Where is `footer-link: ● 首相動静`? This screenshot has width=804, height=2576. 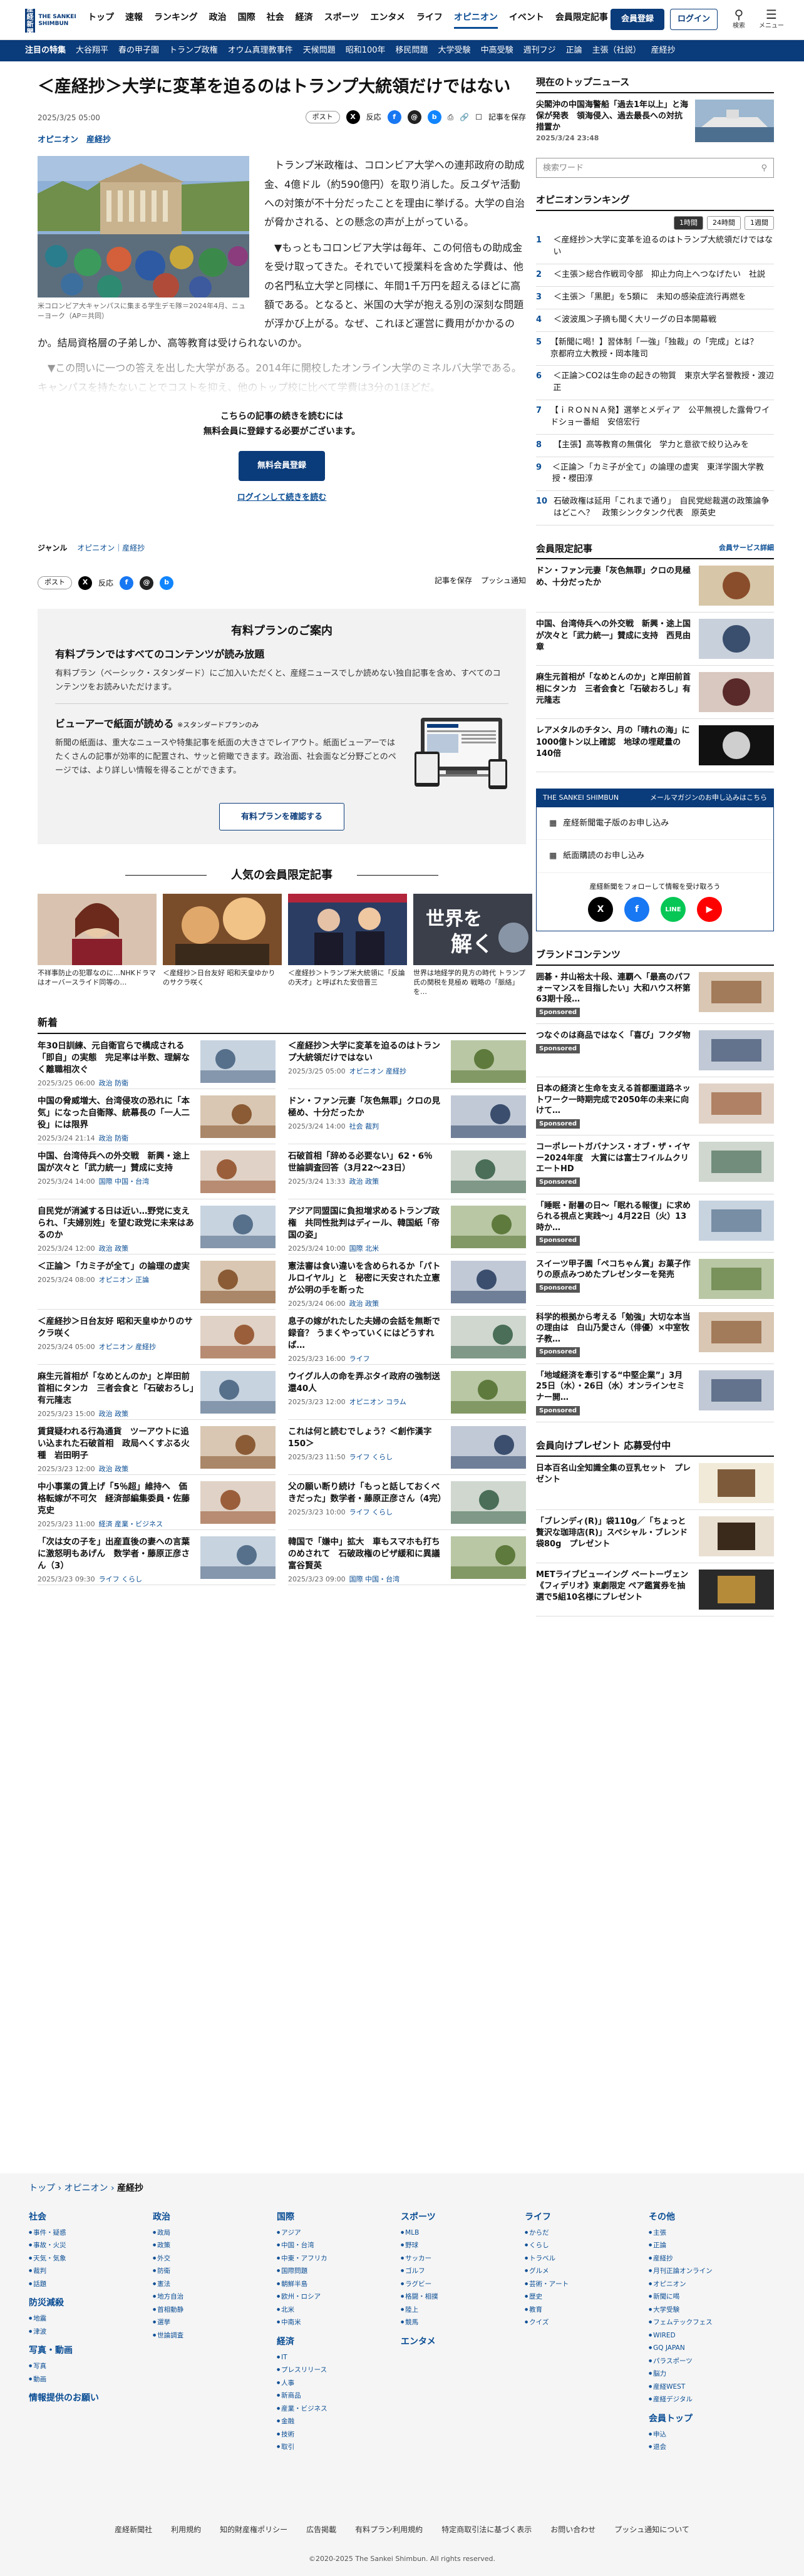
footer-link: ● 首相動静 is located at coordinates (215, 2310).